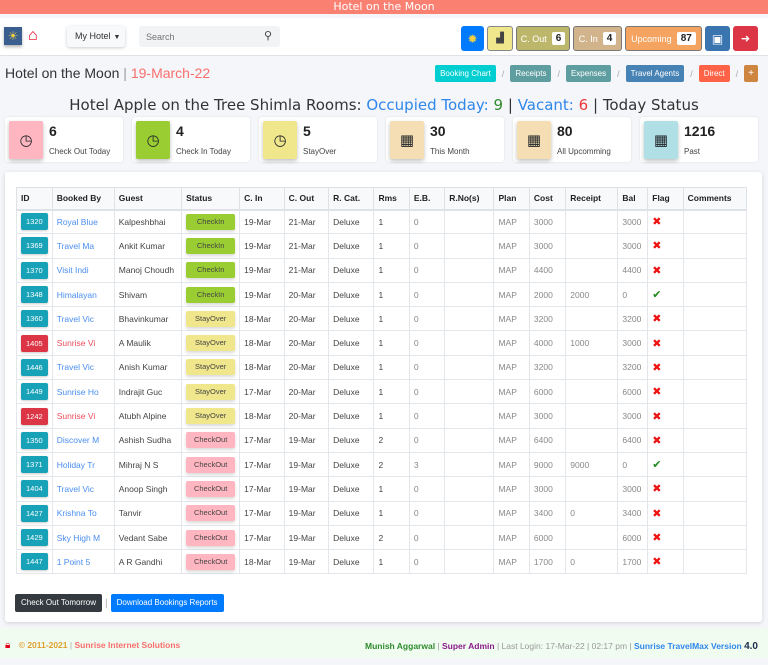 This screenshot has height=665, width=768. I want to click on summary-card: ▦ 30 This Month, so click(445, 139).